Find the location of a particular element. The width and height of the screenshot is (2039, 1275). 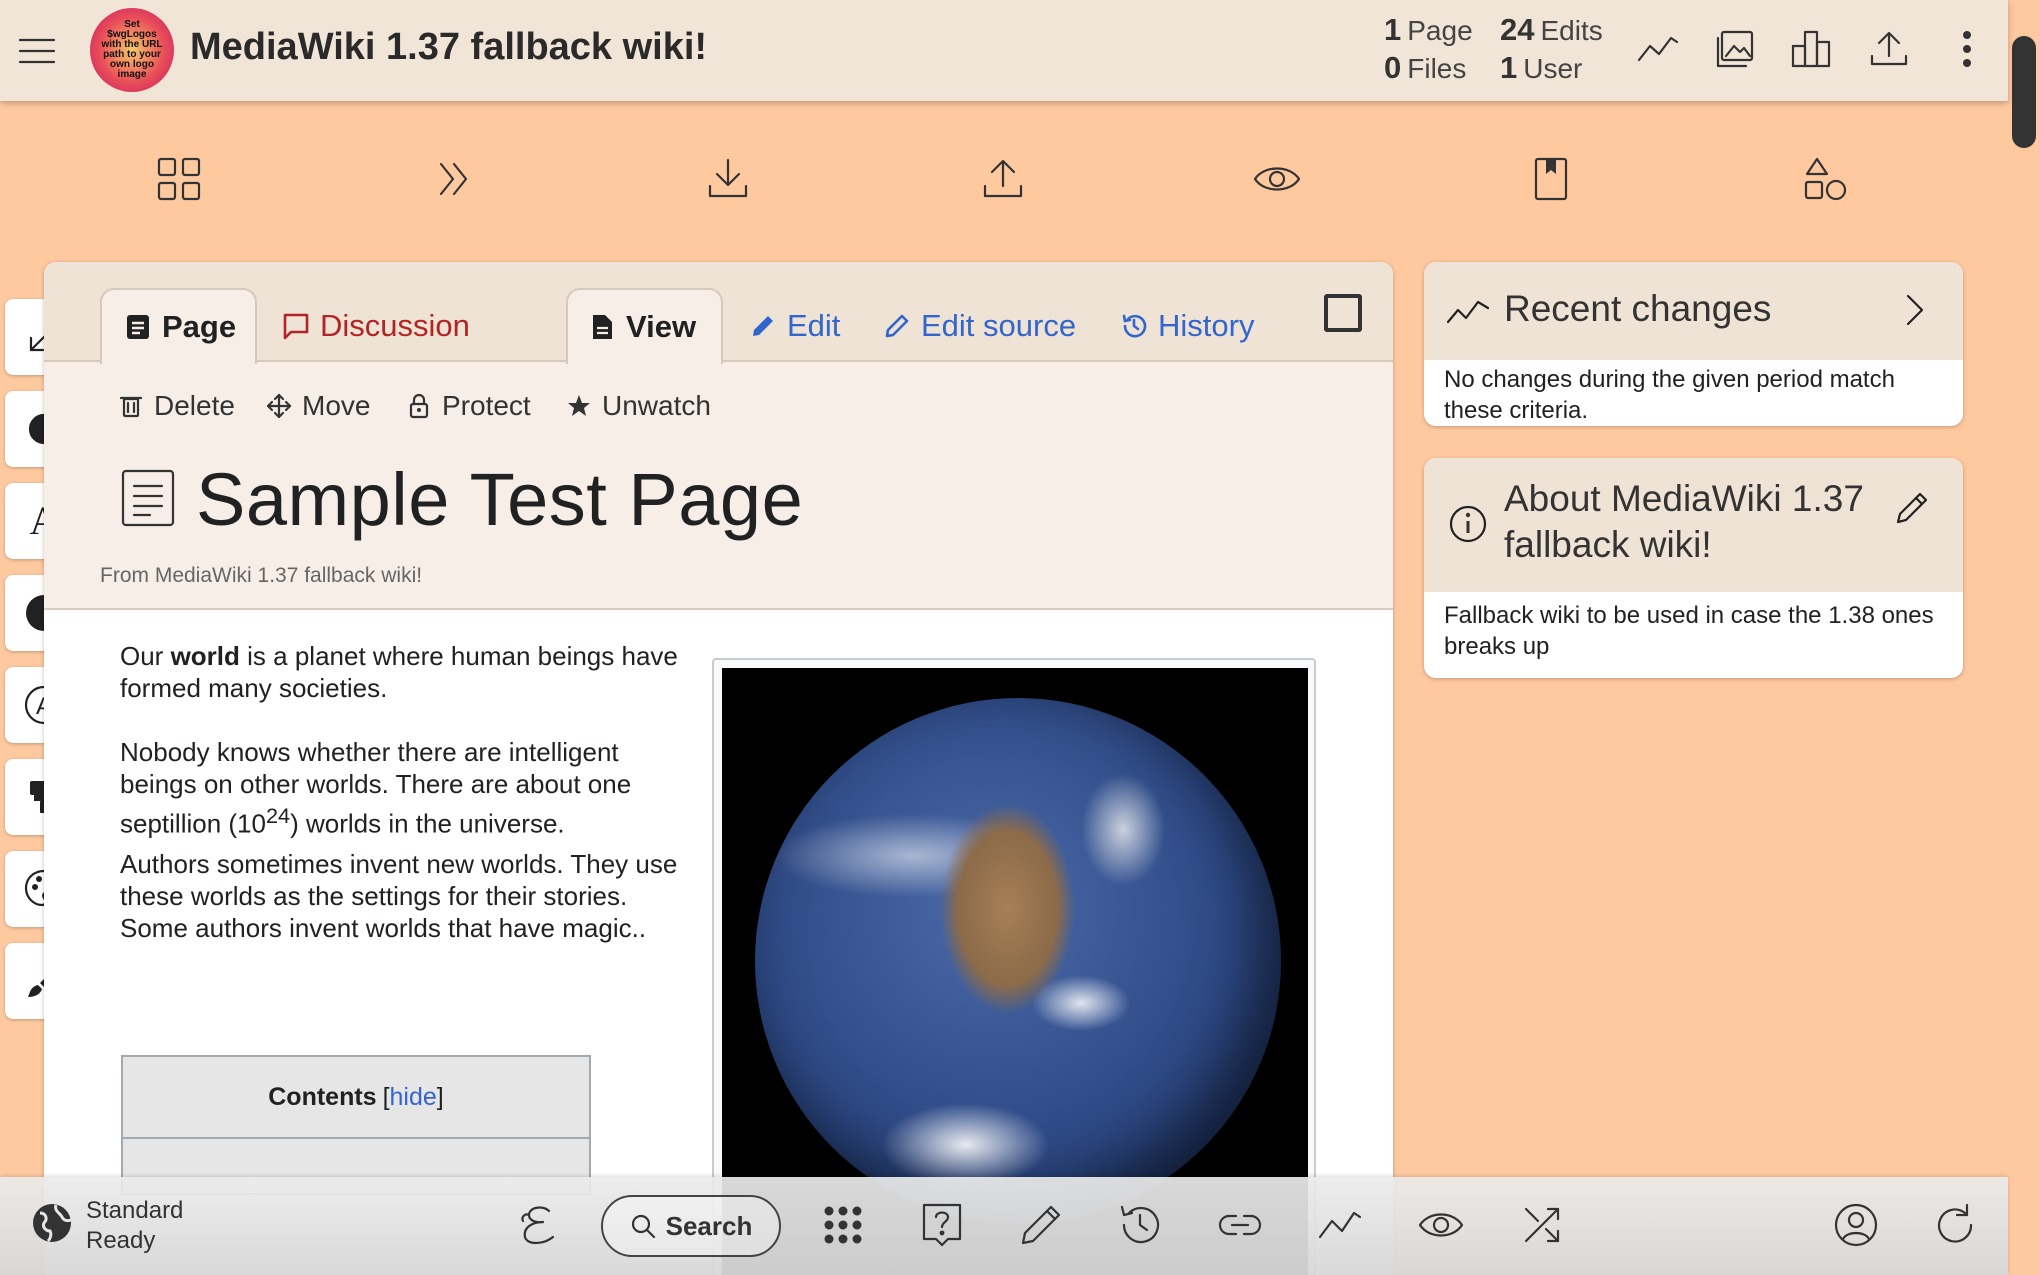

page-title: Sample Test Page is located at coordinates (500, 499).